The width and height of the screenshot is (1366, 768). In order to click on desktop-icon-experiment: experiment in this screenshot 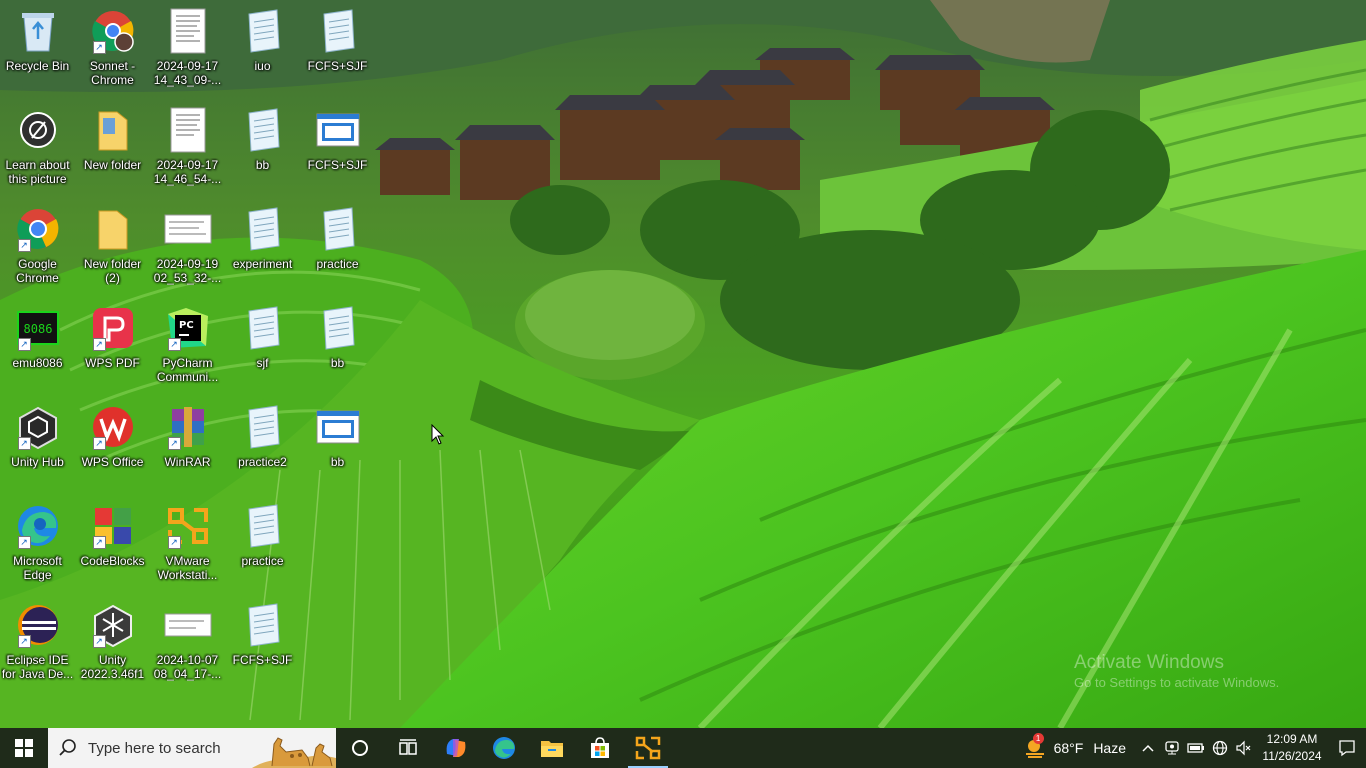, I will do `click(262, 250)`.